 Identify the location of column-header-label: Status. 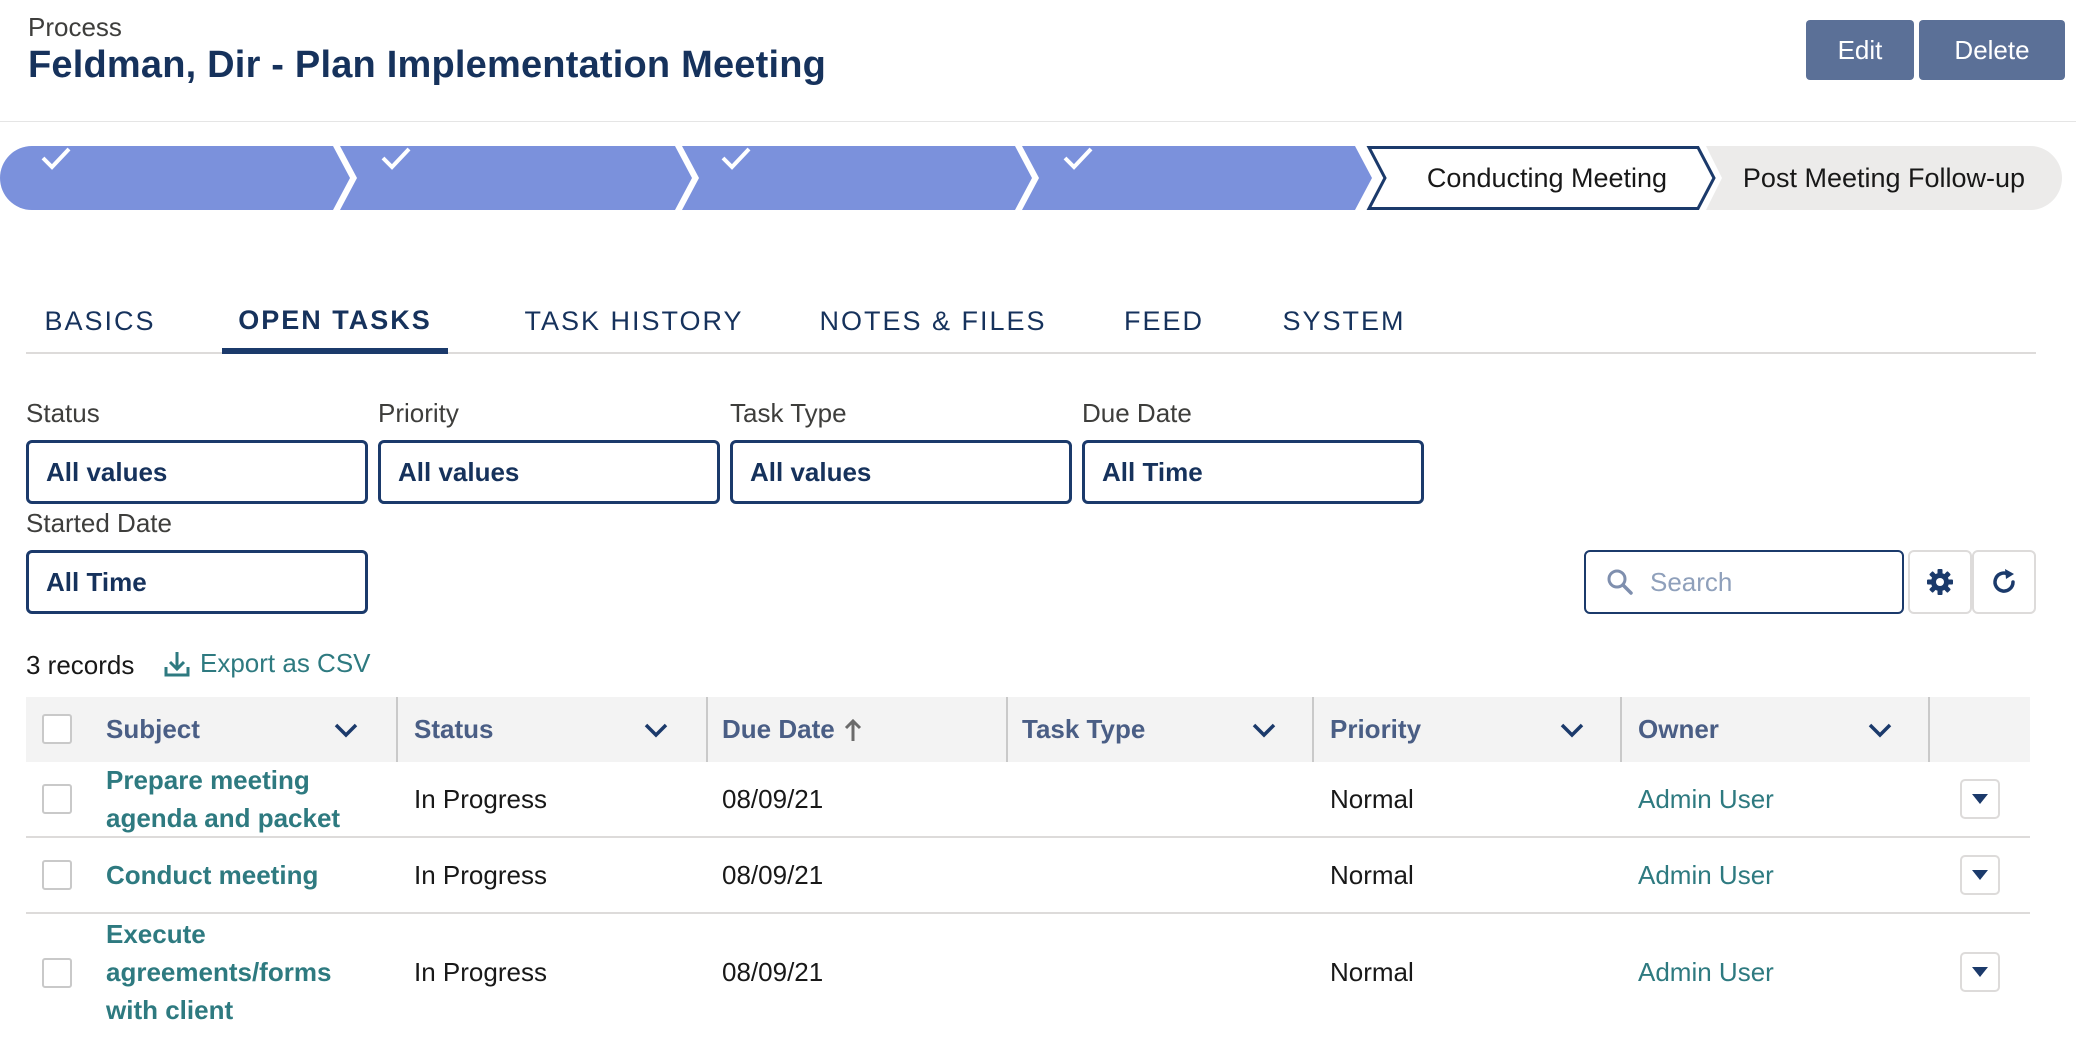
(454, 729).